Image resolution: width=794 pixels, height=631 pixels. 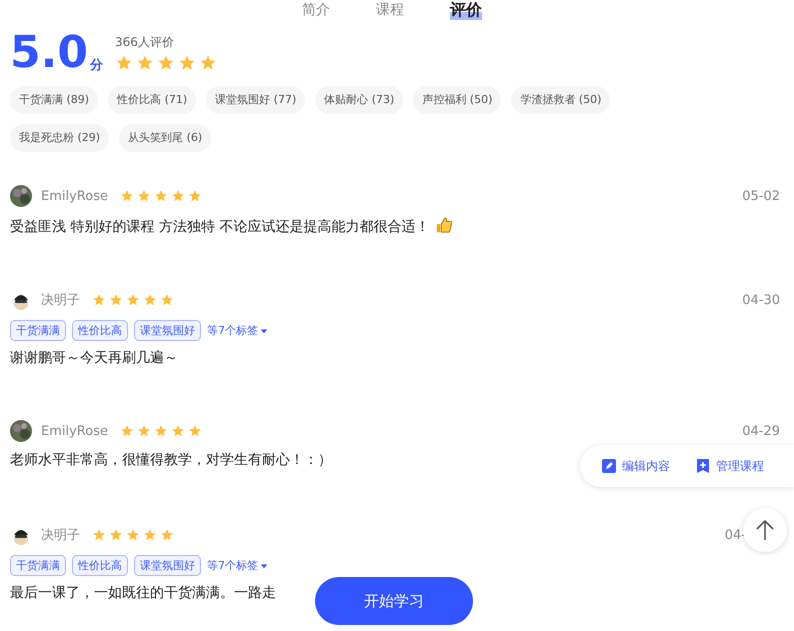 What do you see at coordinates (466, 10) in the screenshot?
I see `tab: 评价` at bounding box center [466, 10].